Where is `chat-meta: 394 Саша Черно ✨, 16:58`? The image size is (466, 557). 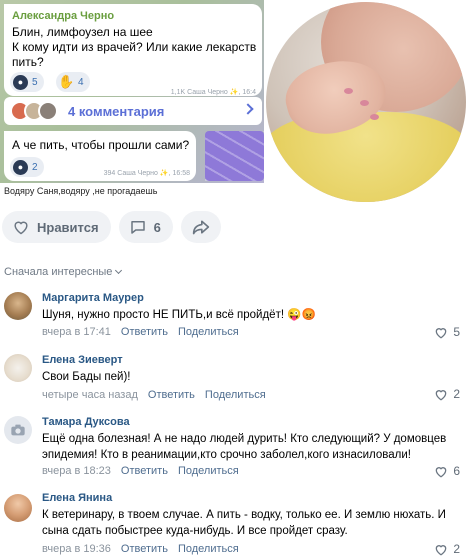 chat-meta: 394 Саша Черно ✨, 16:58 is located at coordinates (146, 173).